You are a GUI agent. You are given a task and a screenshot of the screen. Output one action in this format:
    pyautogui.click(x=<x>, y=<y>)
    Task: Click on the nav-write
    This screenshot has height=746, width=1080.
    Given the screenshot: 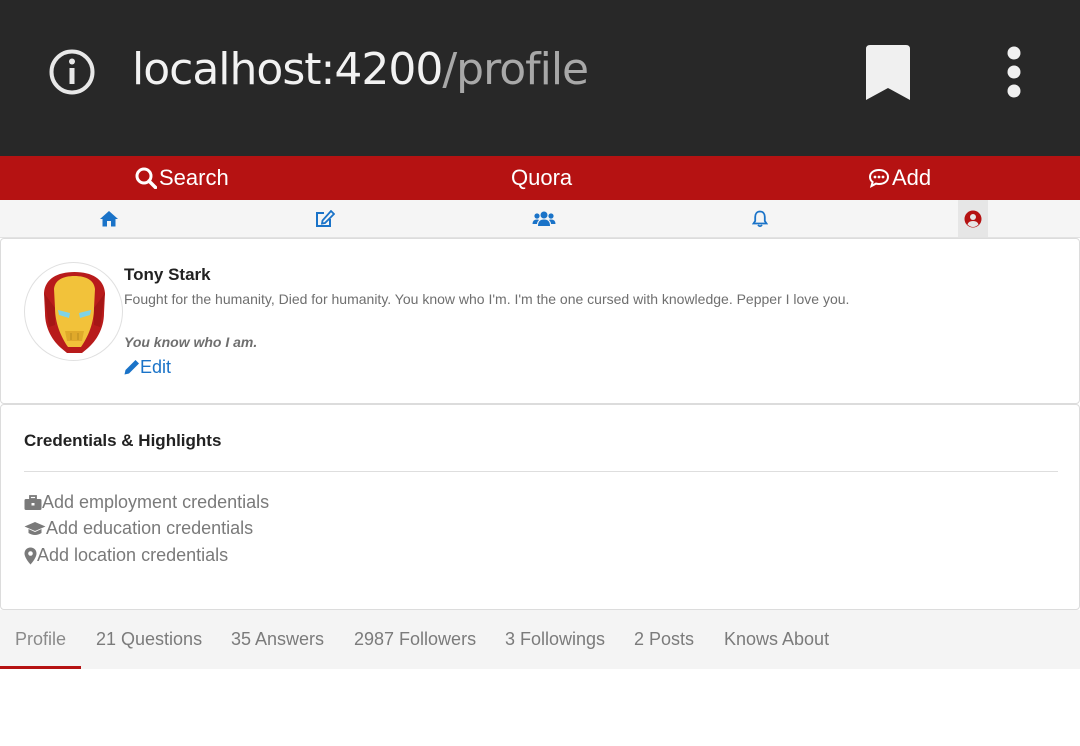 What is the action you would take?
    pyautogui.click(x=325, y=218)
    